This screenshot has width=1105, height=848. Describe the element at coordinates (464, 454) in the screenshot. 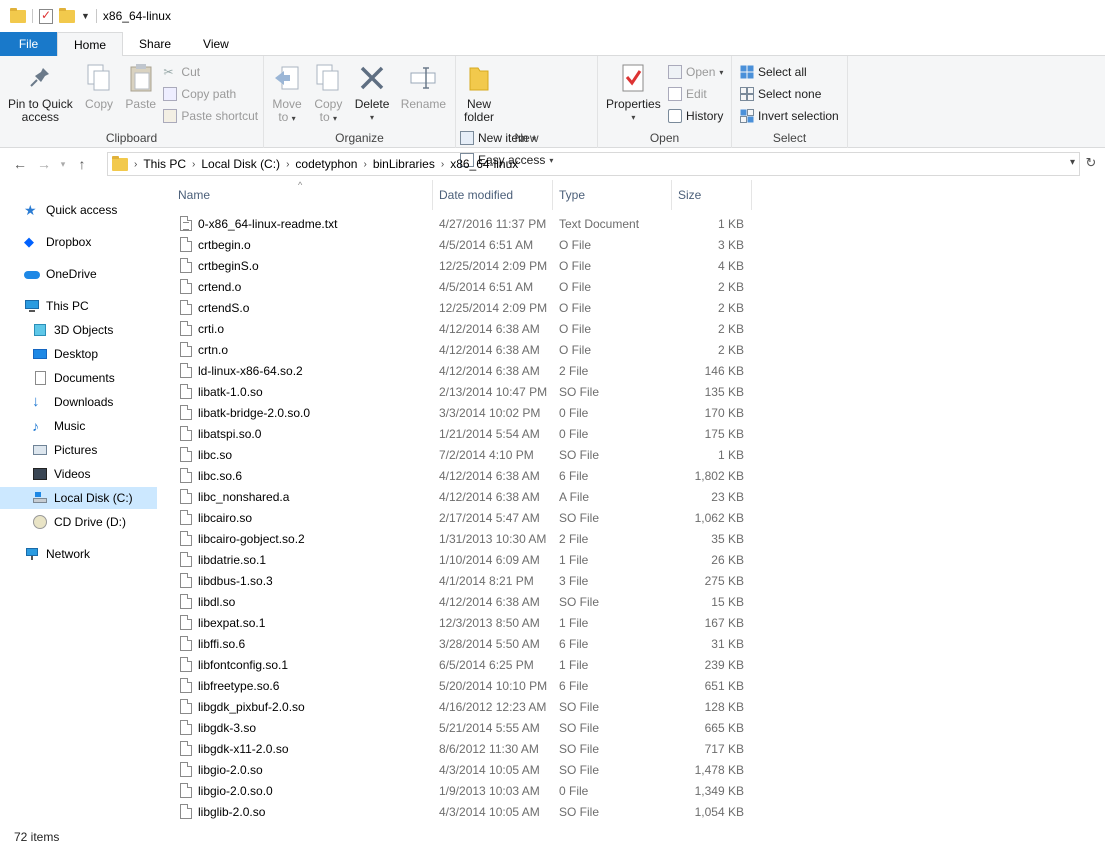

I see `file-row: libc.so 7/2/2014 4:10 PM SO File 1 KB` at that location.